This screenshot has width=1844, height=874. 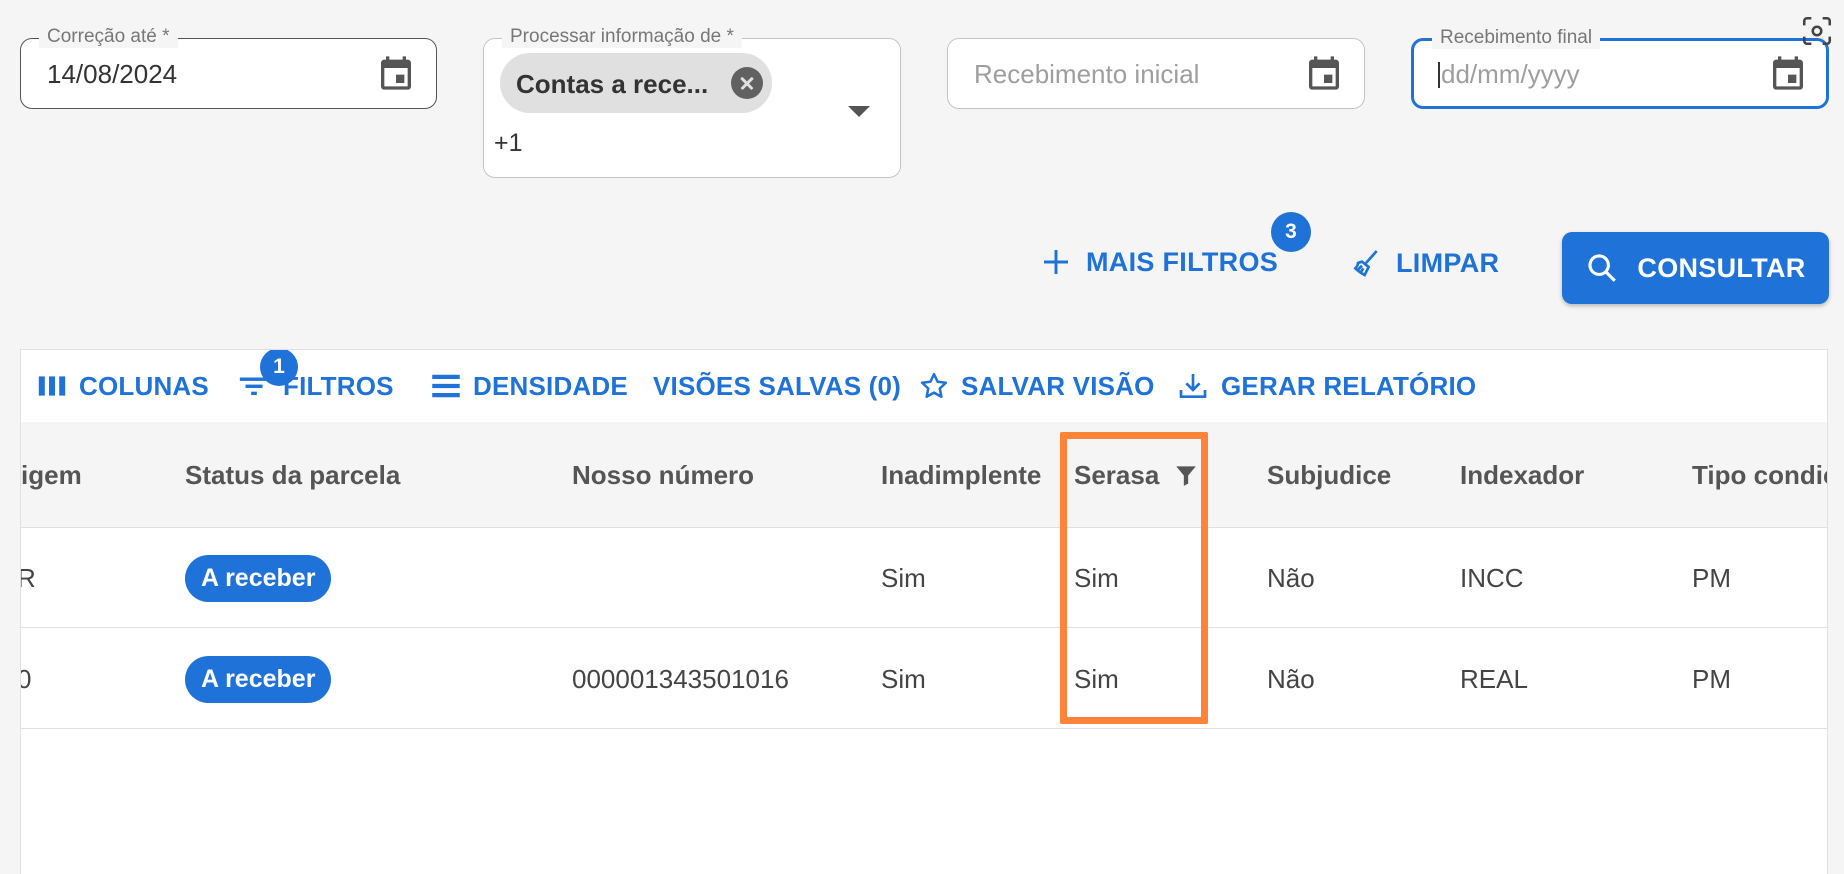 I want to click on download-icon, so click(x=1193, y=386).